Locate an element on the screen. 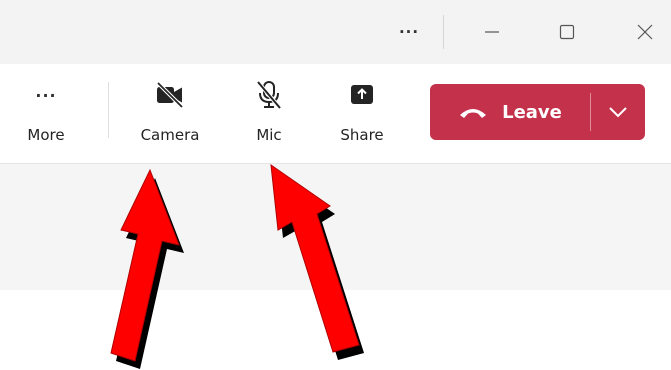 The width and height of the screenshot is (671, 370). mic-off-icon is located at coordinates (269, 95).